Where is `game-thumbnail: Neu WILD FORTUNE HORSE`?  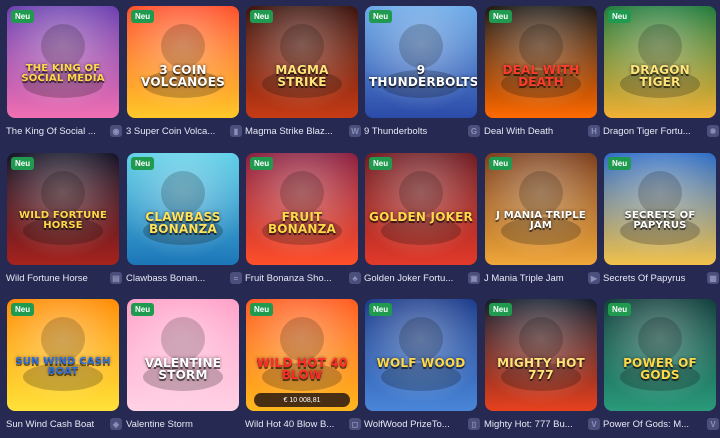 game-thumbnail: Neu WILD FORTUNE HORSE is located at coordinates (63, 209).